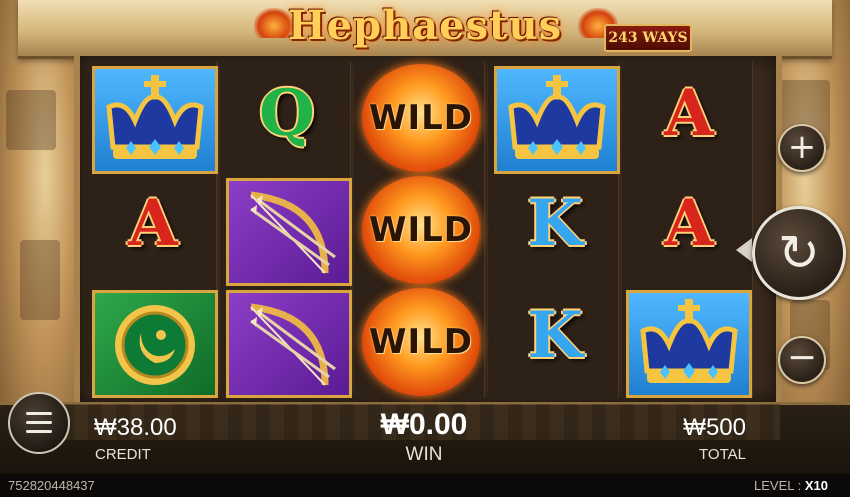 This screenshot has width=850, height=497. What do you see at coordinates (425, 25) in the screenshot?
I see `game-logo: Hephaestus` at bounding box center [425, 25].